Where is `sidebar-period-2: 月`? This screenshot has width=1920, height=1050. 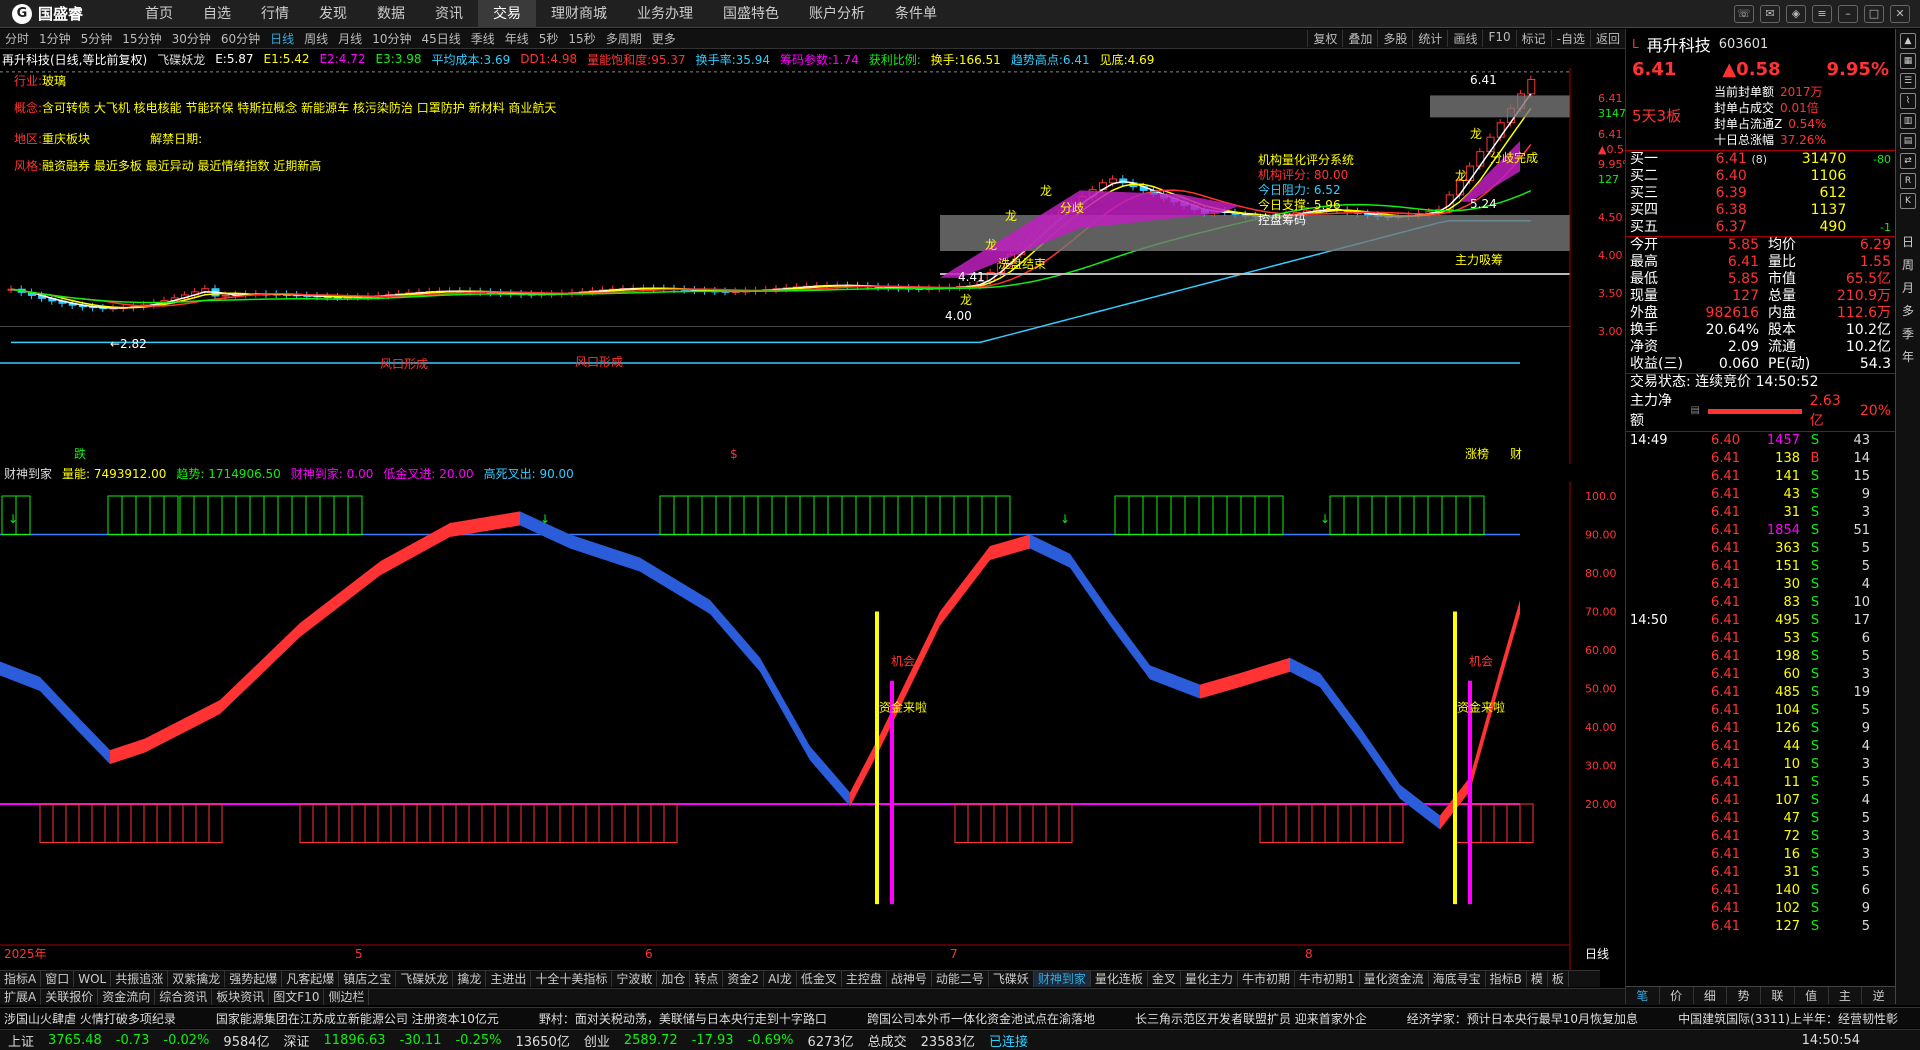 sidebar-period-2: 月 is located at coordinates (1908, 287).